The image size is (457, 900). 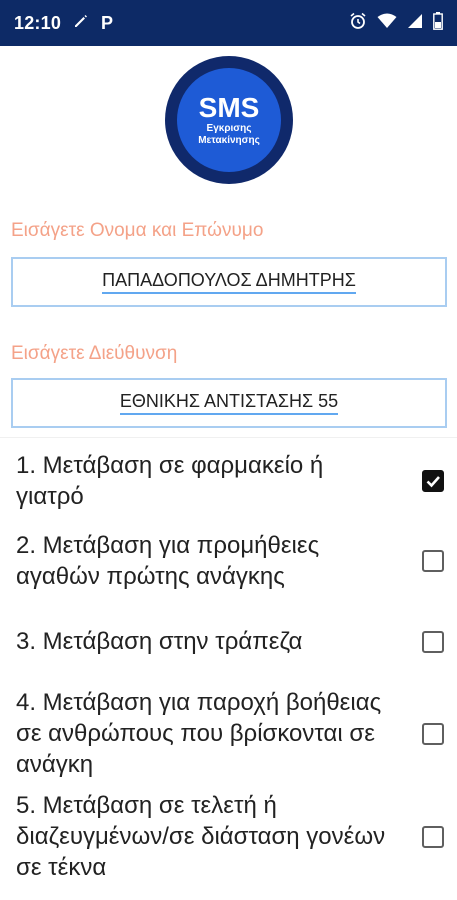 What do you see at coordinates (415, 23) in the screenshot?
I see `cell-signal-icon` at bounding box center [415, 23].